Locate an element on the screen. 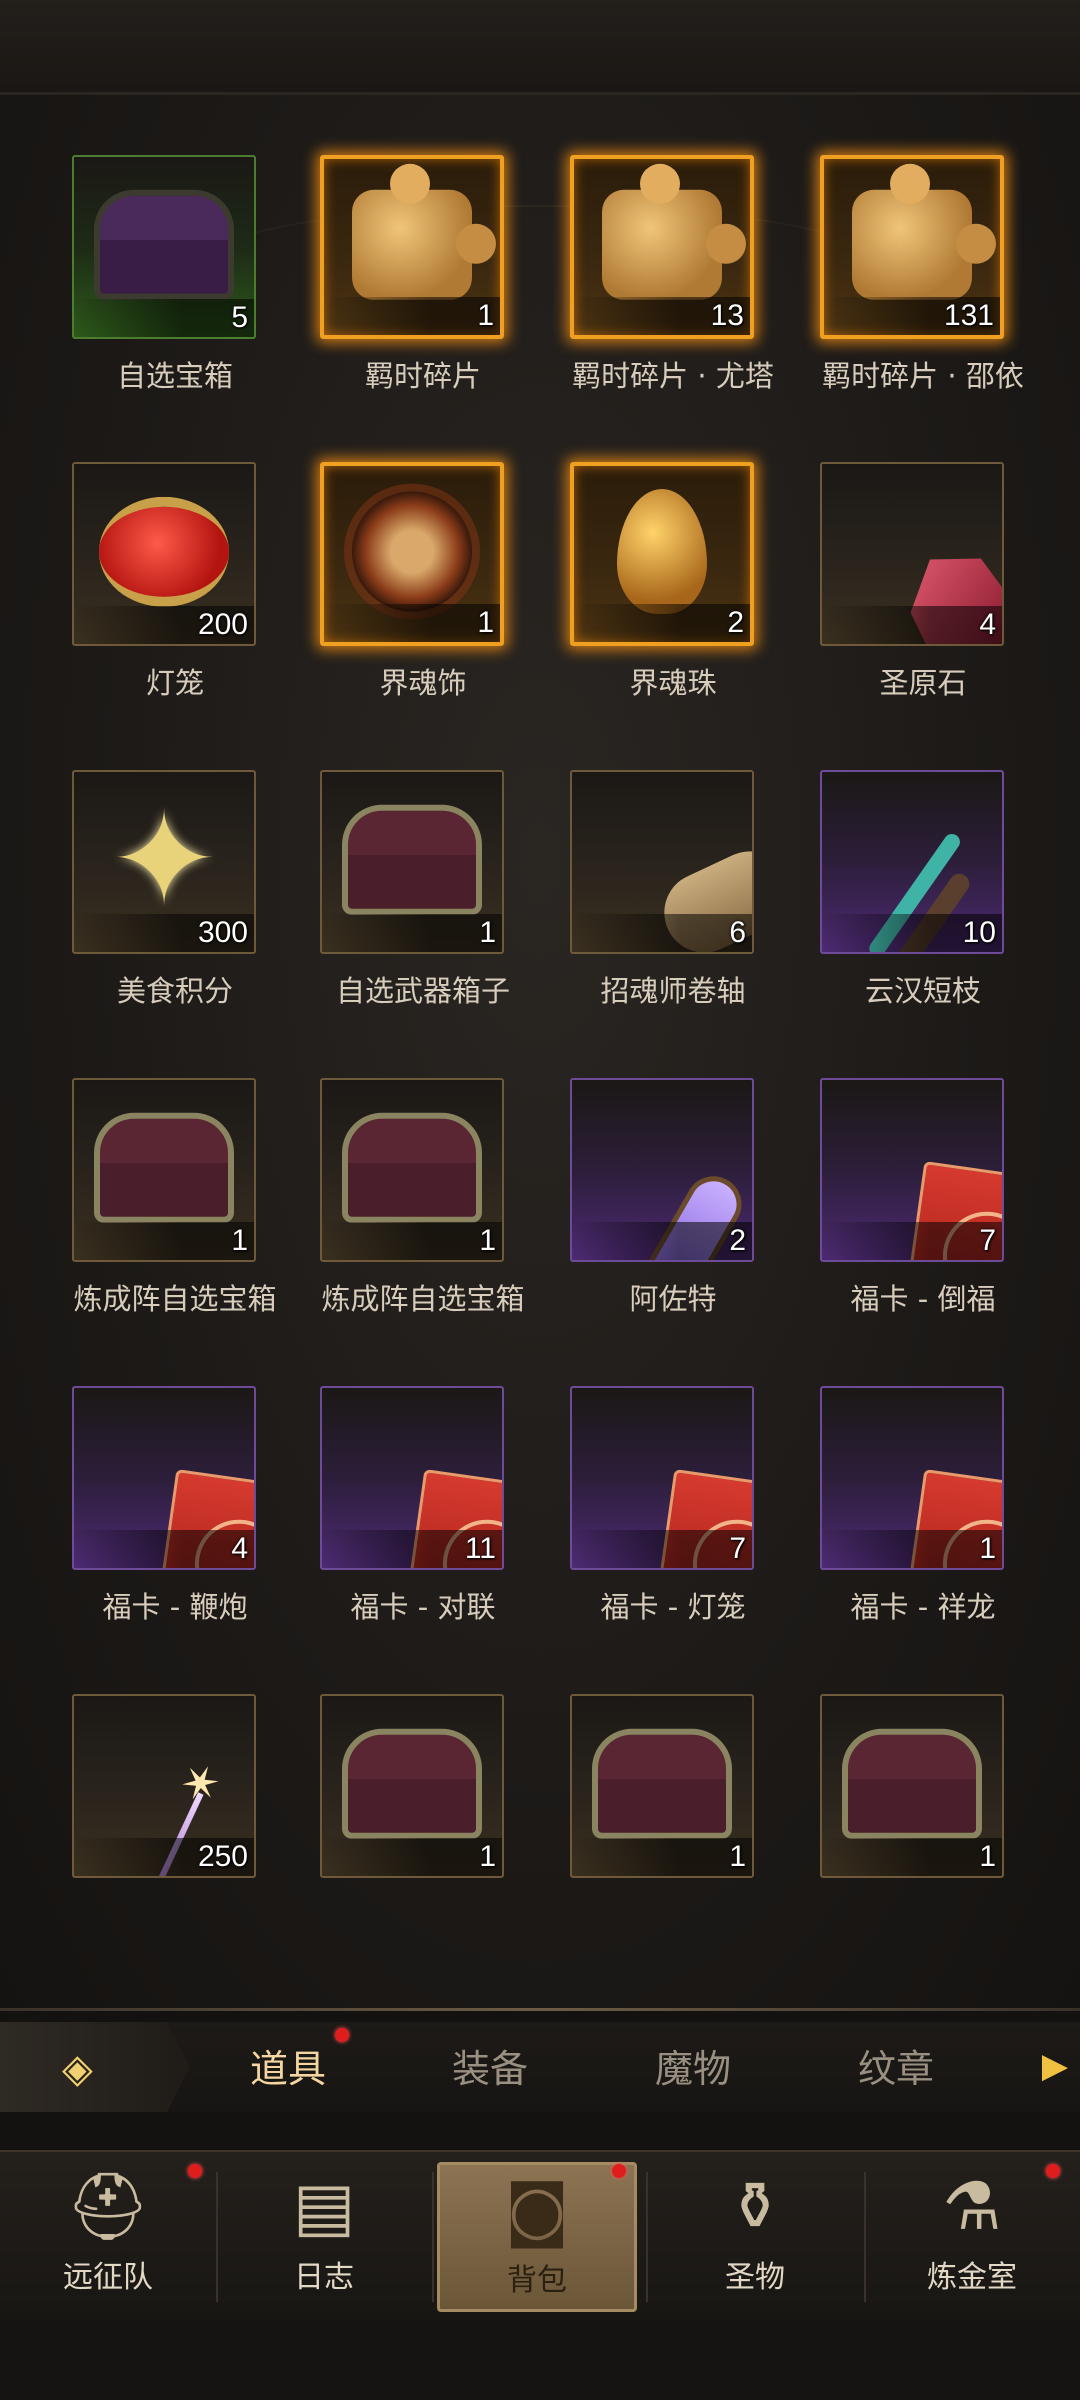 This screenshot has width=1080, height=2400. viking-helmet-icon: ⛑ is located at coordinates (108, 2206).